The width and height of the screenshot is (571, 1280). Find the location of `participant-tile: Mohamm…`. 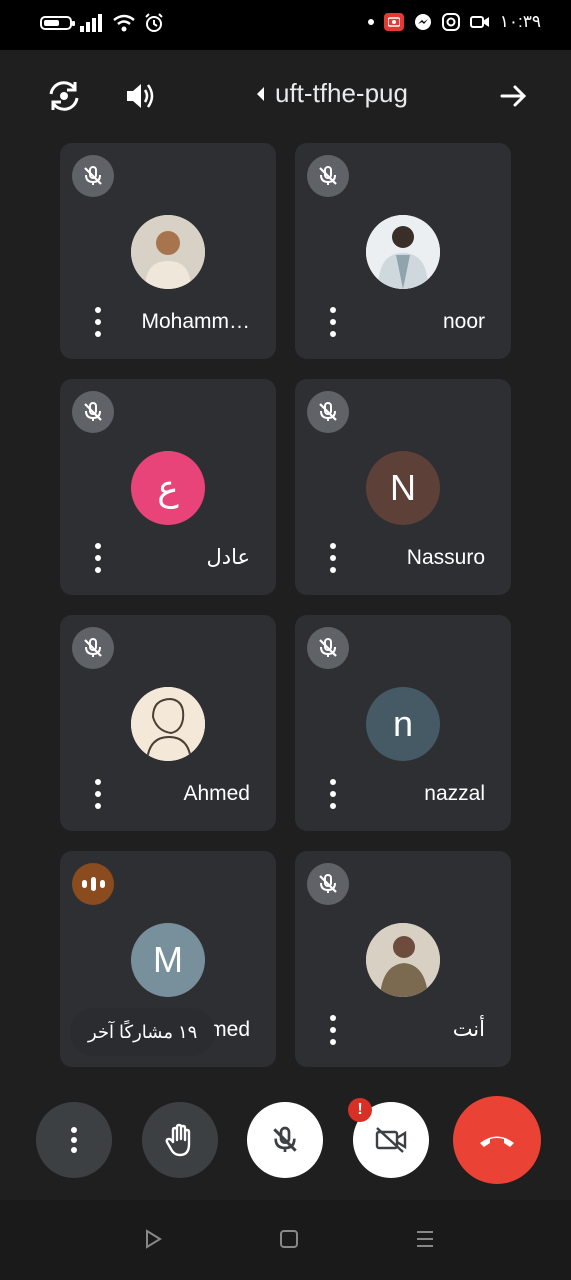

participant-tile: Mohamm… is located at coordinates (168, 251).